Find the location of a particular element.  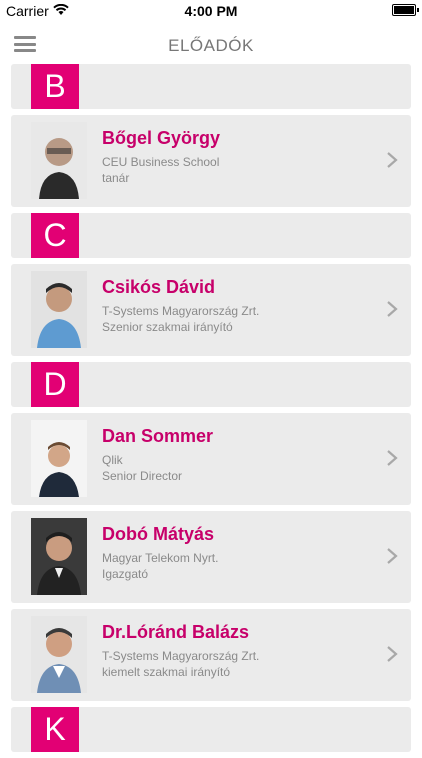

speaker-role: Igazgató is located at coordinates (125, 574).